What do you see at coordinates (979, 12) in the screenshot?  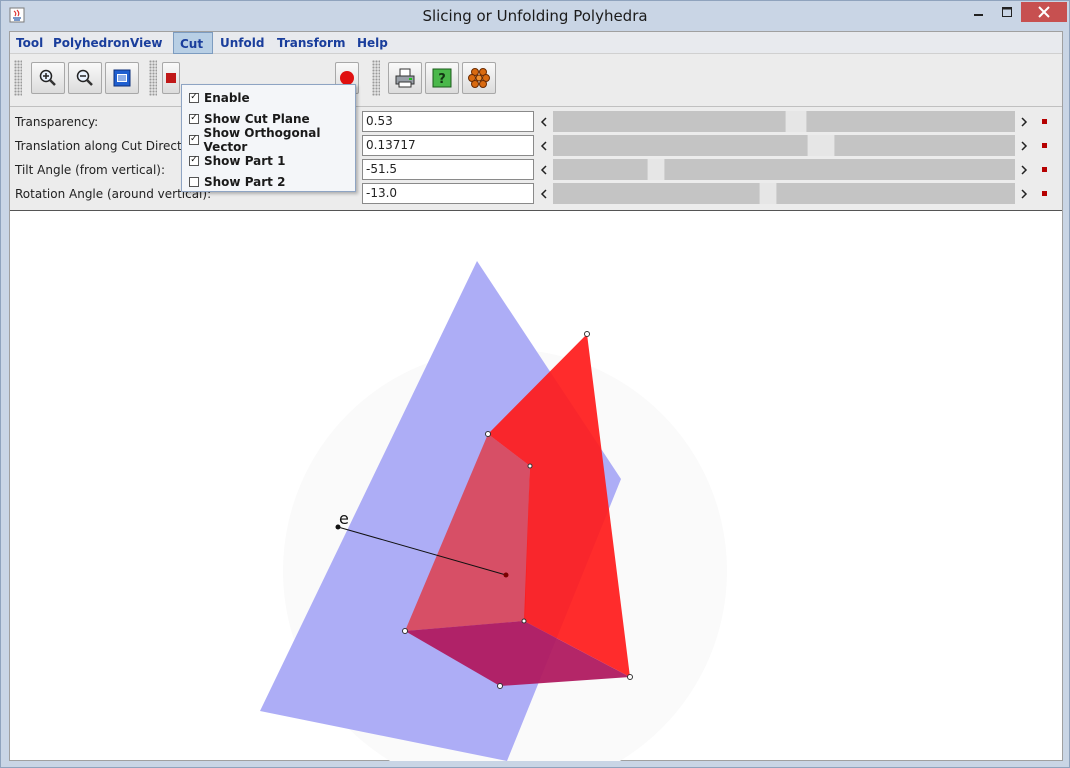 I see `minimize-button` at bounding box center [979, 12].